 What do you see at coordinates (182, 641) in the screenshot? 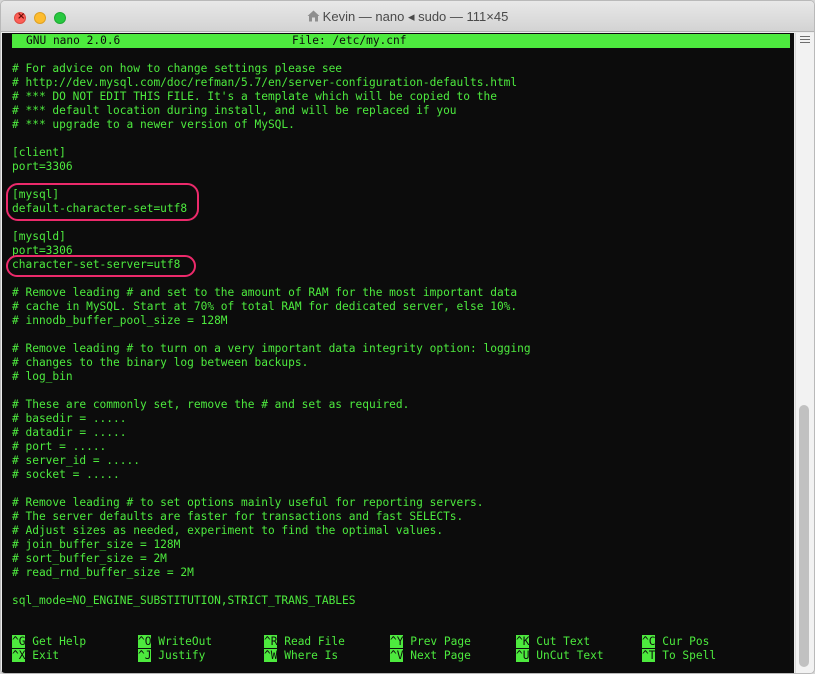
I see `shortcut-label: WriteOut` at bounding box center [182, 641].